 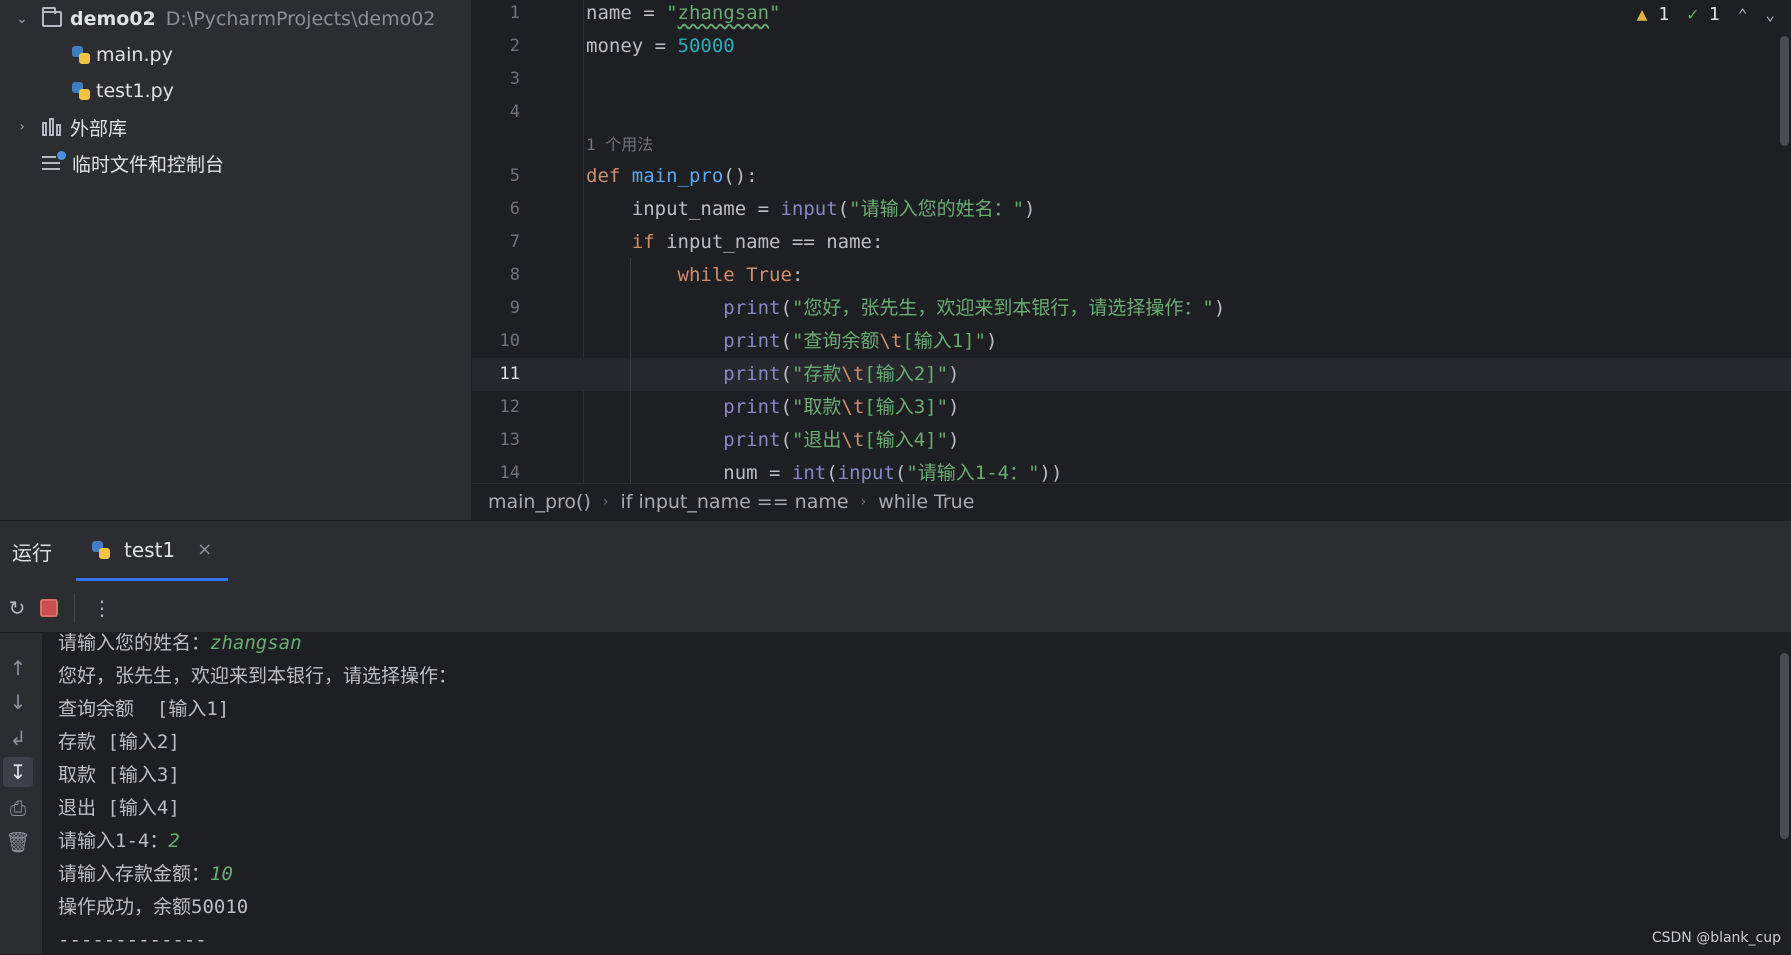 I want to click on toolbar-divider, so click(x=74, y=607).